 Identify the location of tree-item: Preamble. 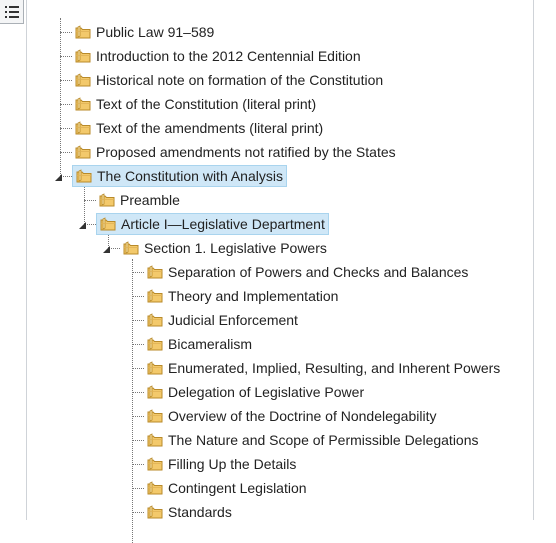
(139, 200).